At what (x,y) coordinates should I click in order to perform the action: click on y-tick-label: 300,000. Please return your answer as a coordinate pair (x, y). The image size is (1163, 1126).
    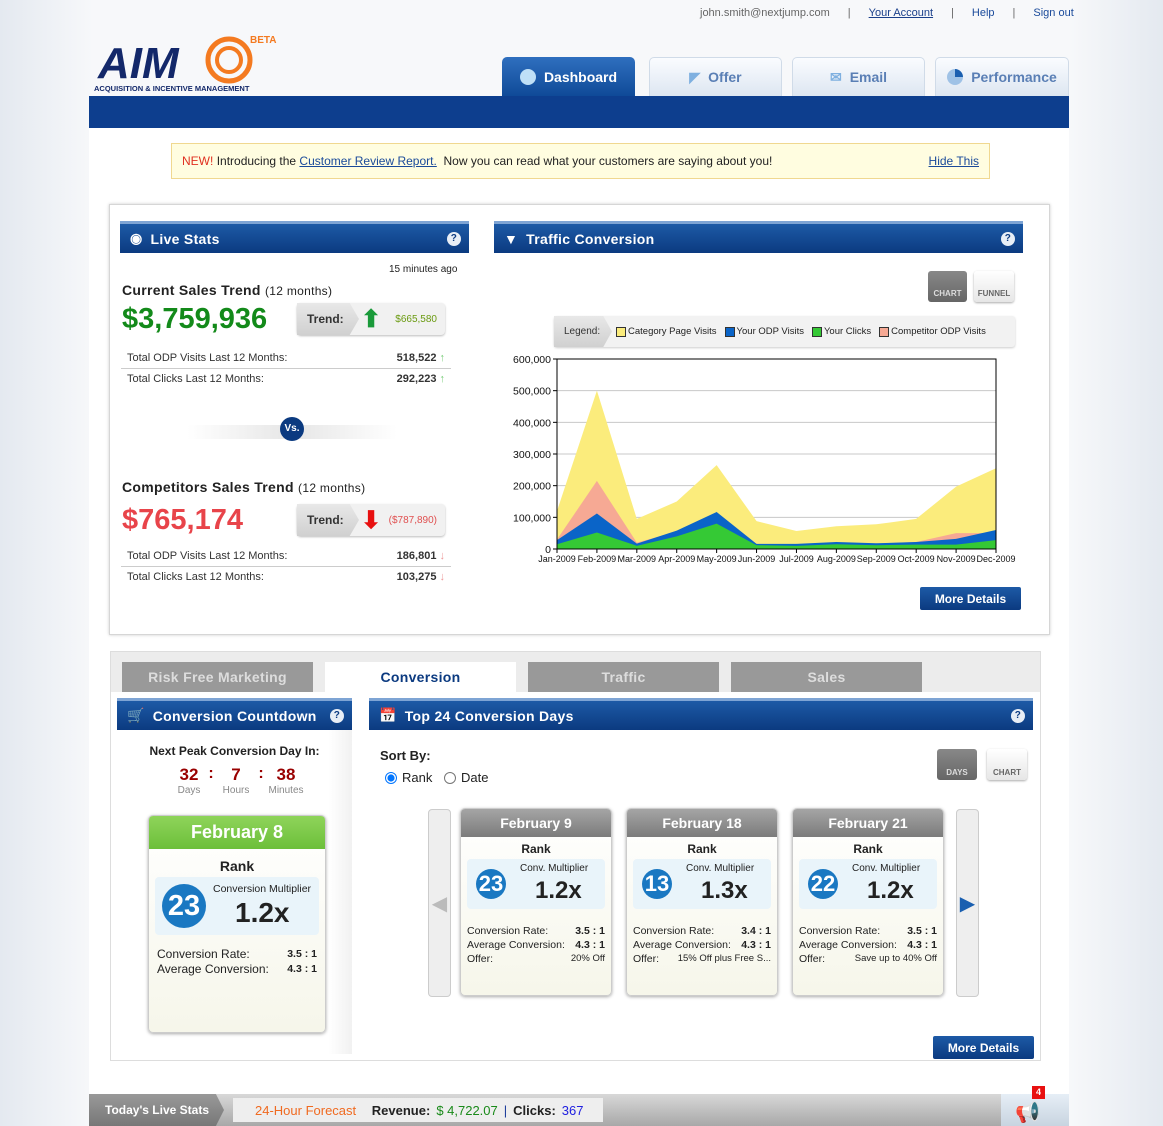
    Looking at the image, I should click on (532, 455).